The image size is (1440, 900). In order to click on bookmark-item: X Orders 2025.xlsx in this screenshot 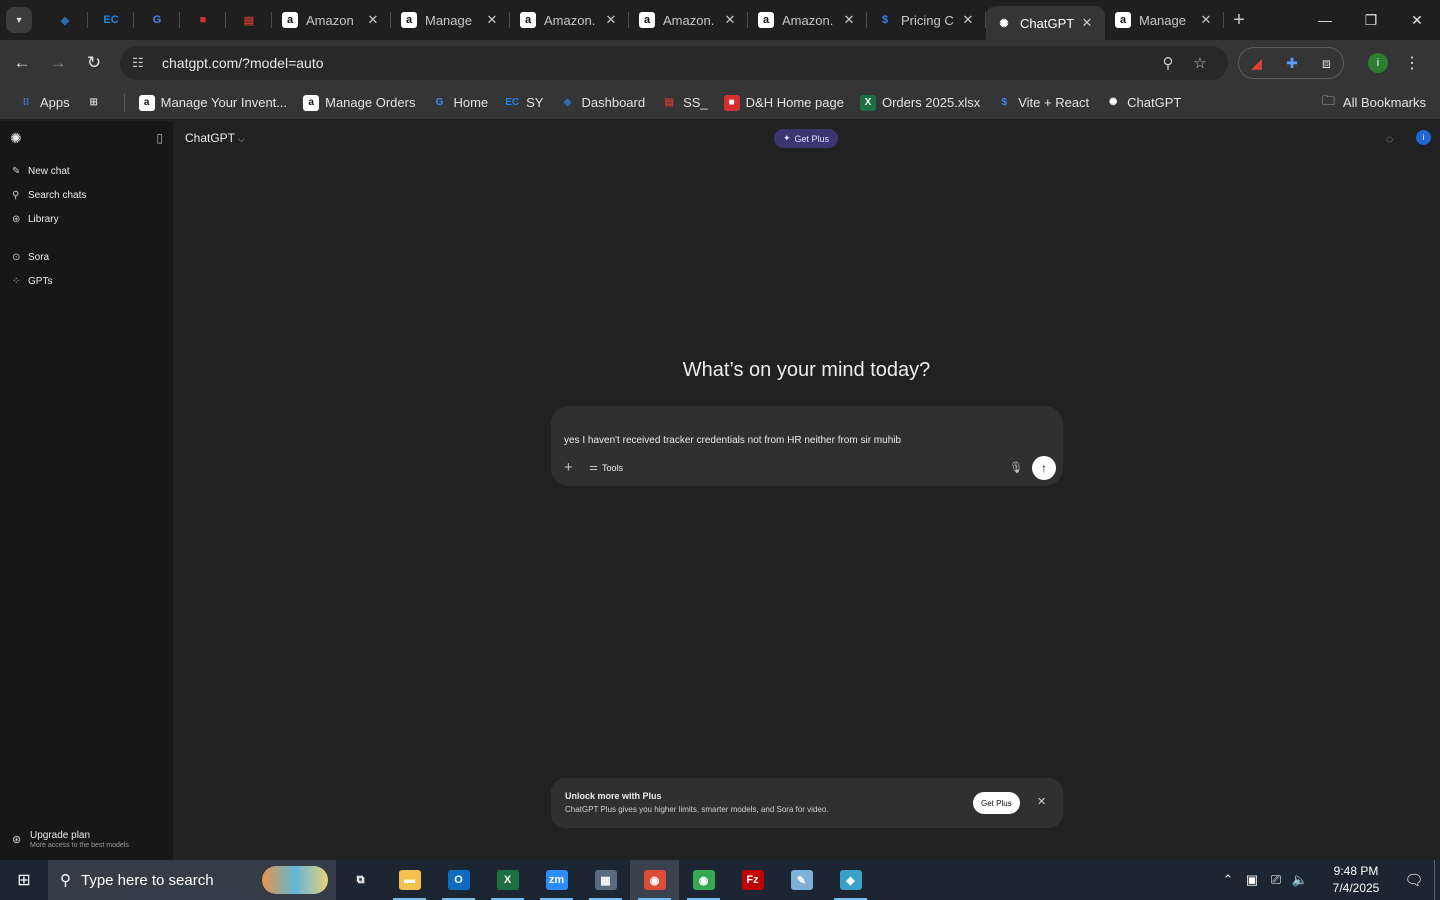, I will do `click(919, 102)`.